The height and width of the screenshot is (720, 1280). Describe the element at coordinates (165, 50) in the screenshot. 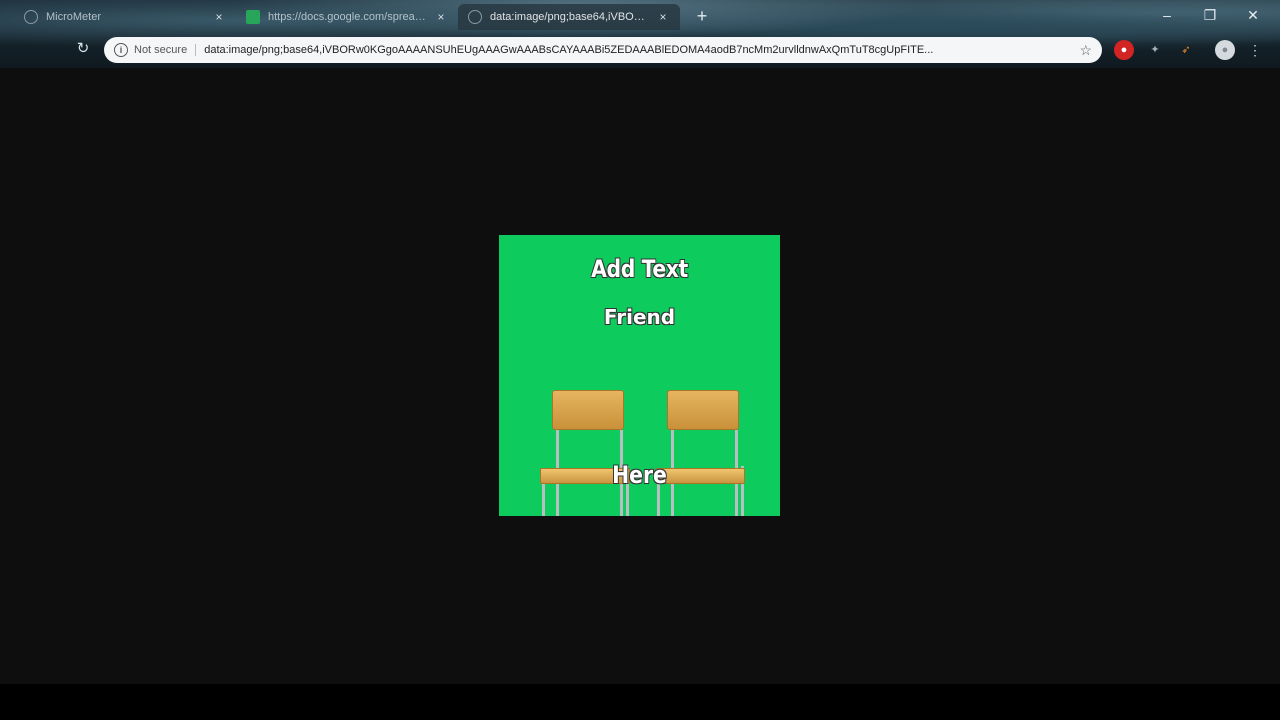

I see `security-label: Not secure` at that location.